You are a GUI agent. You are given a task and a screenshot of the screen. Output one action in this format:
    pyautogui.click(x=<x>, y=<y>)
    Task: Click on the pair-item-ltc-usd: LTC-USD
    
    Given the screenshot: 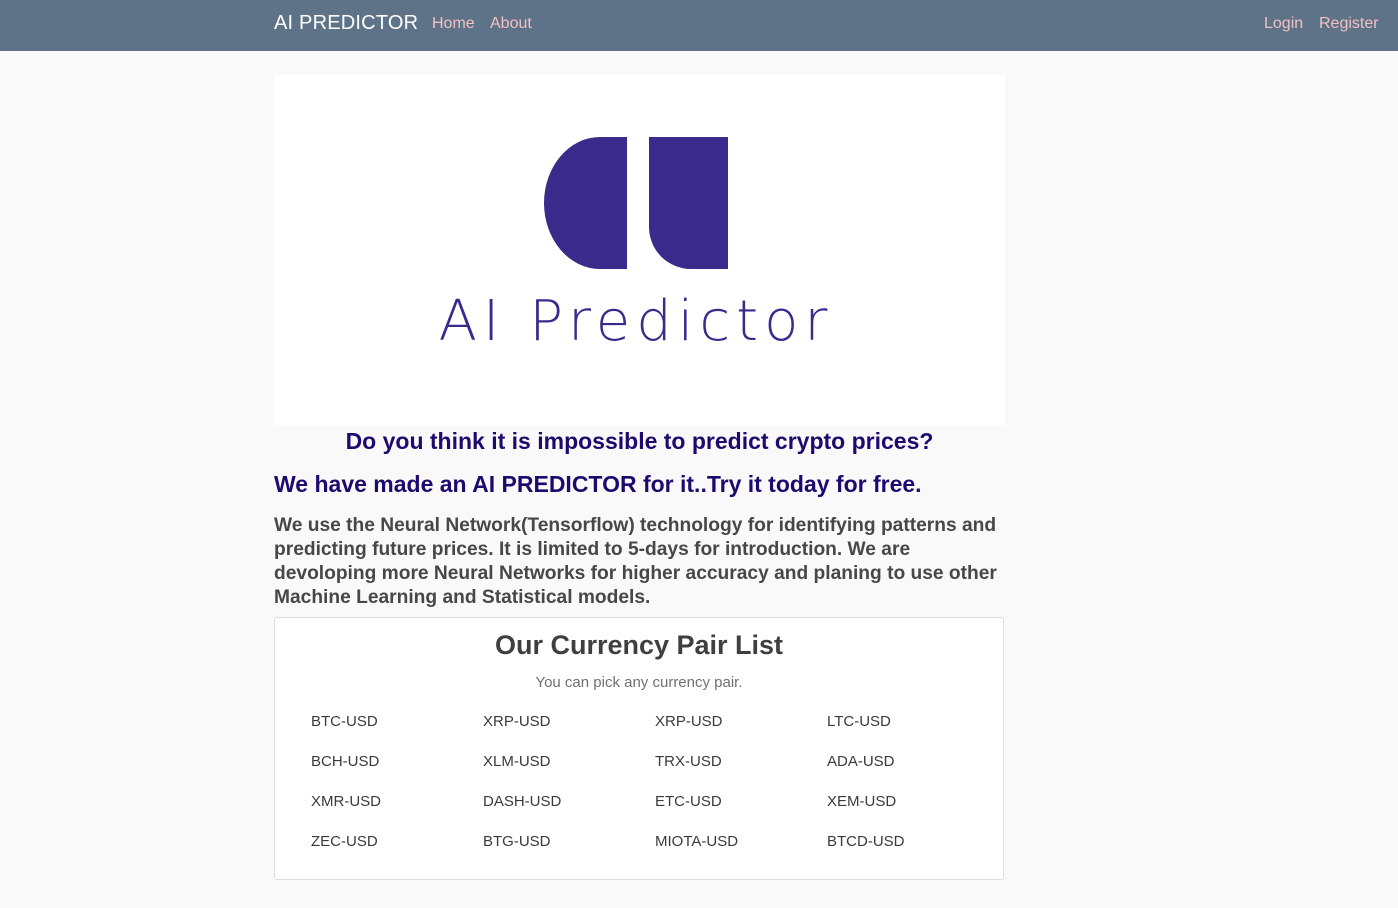 What is the action you would take?
    pyautogui.click(x=913, y=733)
    